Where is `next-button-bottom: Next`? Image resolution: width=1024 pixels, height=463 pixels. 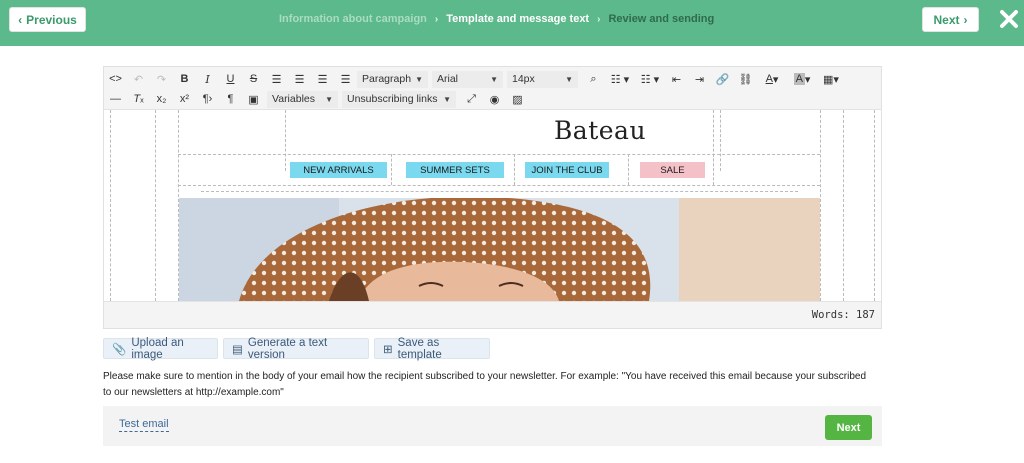
next-button-bottom: Next is located at coordinates (848, 427).